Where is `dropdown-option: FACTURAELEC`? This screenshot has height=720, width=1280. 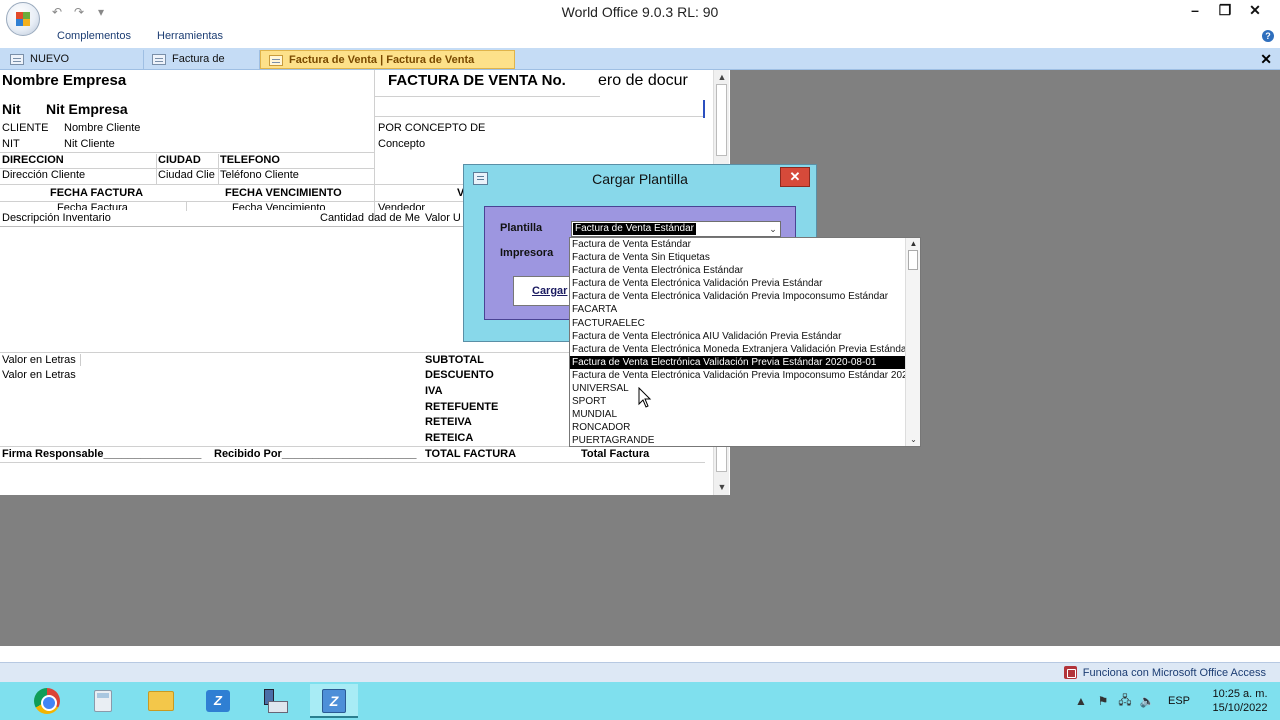 dropdown-option: FACTURAELEC is located at coordinates (738, 323).